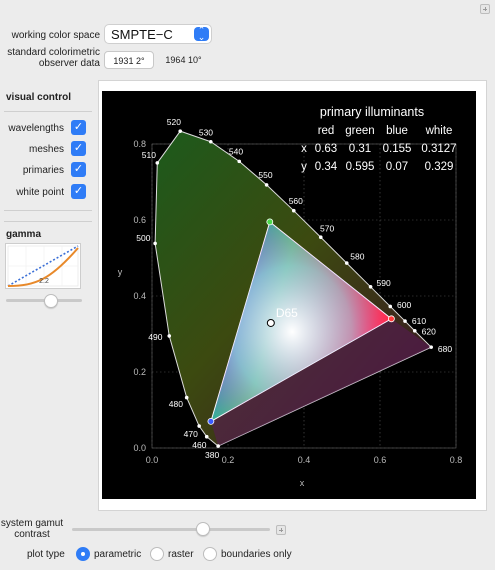  I want to click on table-row-x-label: x, so click(304, 149).